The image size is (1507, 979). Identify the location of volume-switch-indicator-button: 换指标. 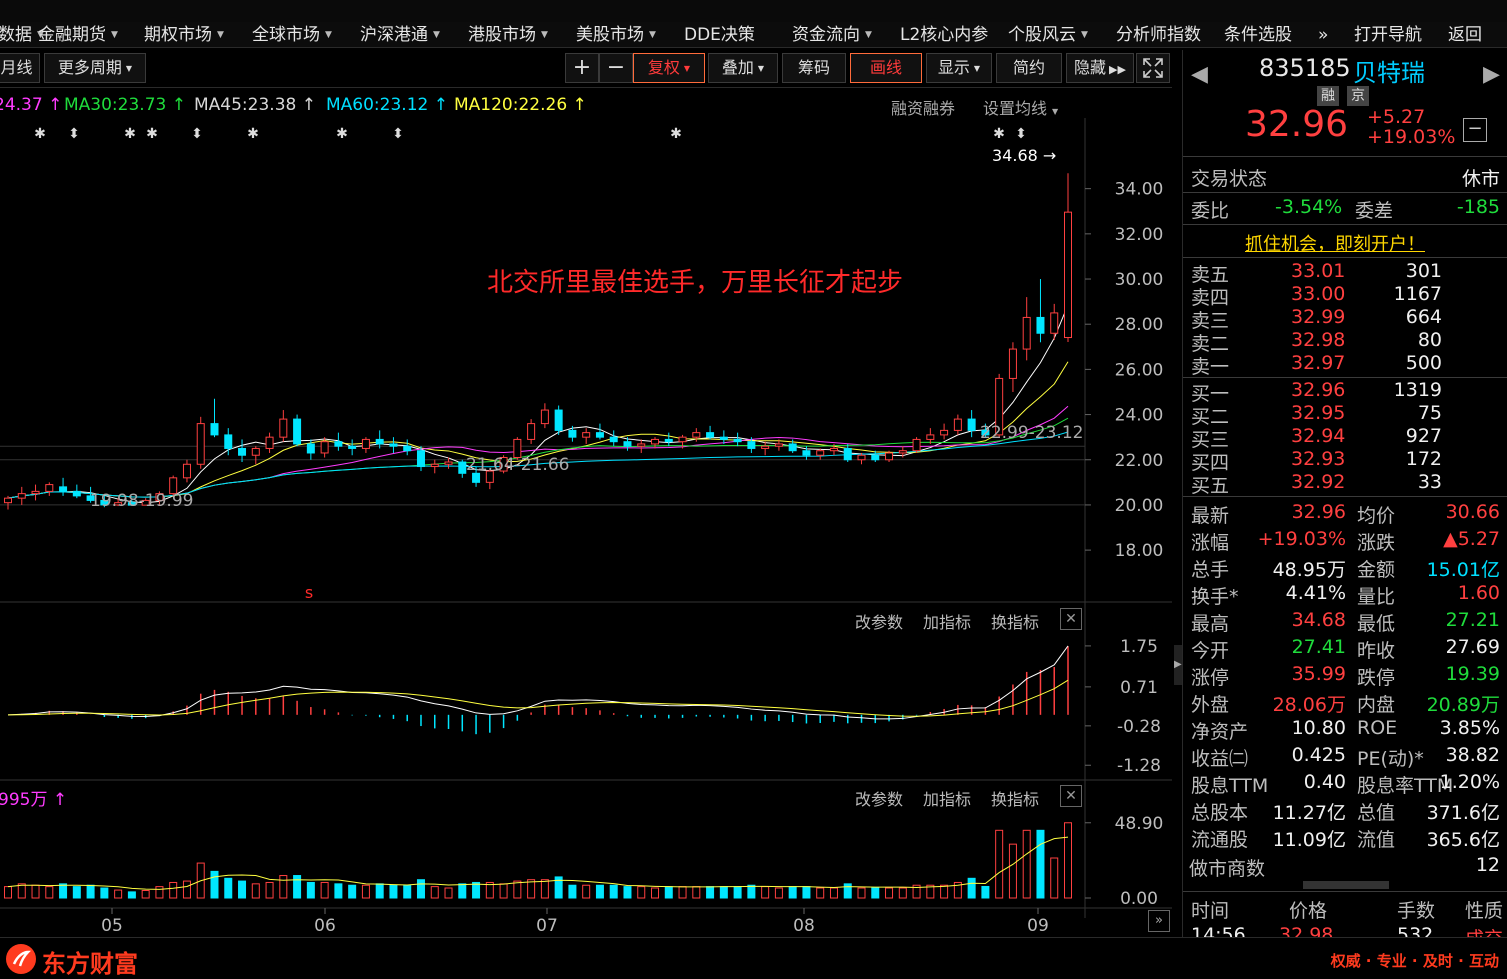
(1015, 798).